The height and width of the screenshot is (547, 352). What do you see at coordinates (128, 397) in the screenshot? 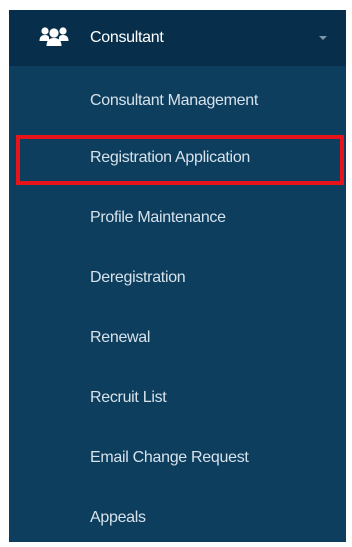
I see `menu-item-label: Recruit List` at bounding box center [128, 397].